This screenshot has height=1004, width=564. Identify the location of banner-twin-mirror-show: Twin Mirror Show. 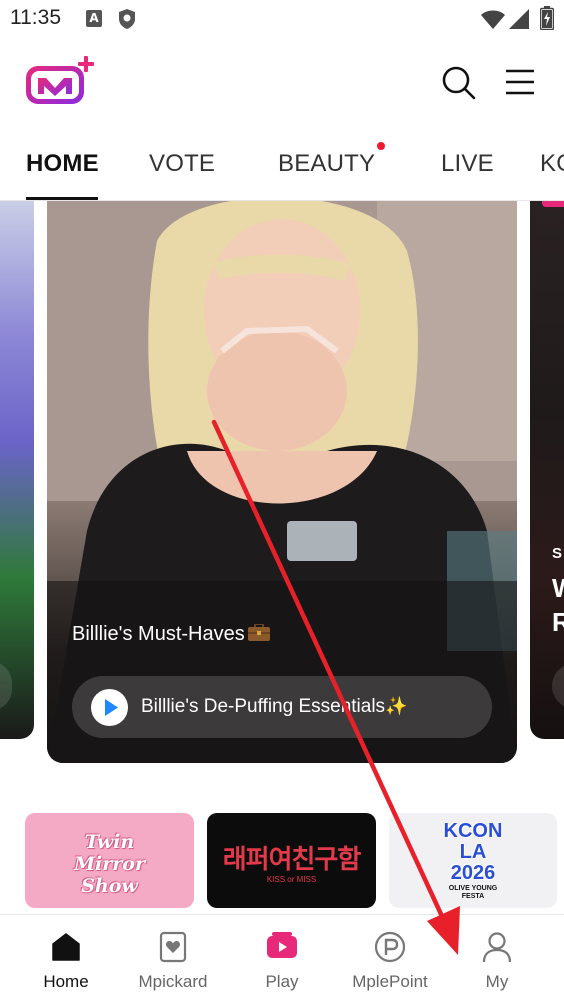
(109, 860).